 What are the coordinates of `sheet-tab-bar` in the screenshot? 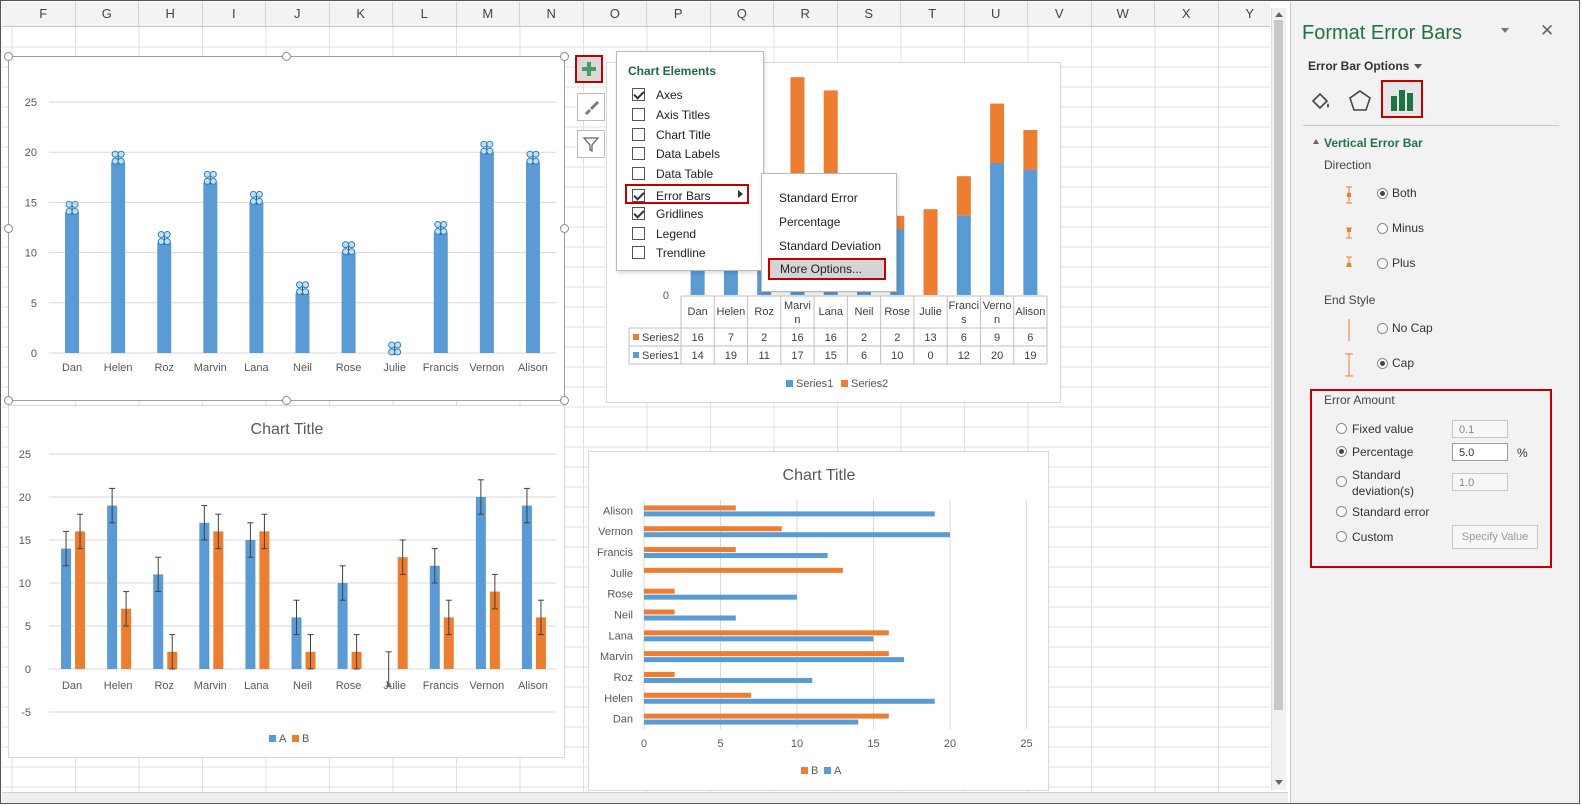 It's located at (645, 797).